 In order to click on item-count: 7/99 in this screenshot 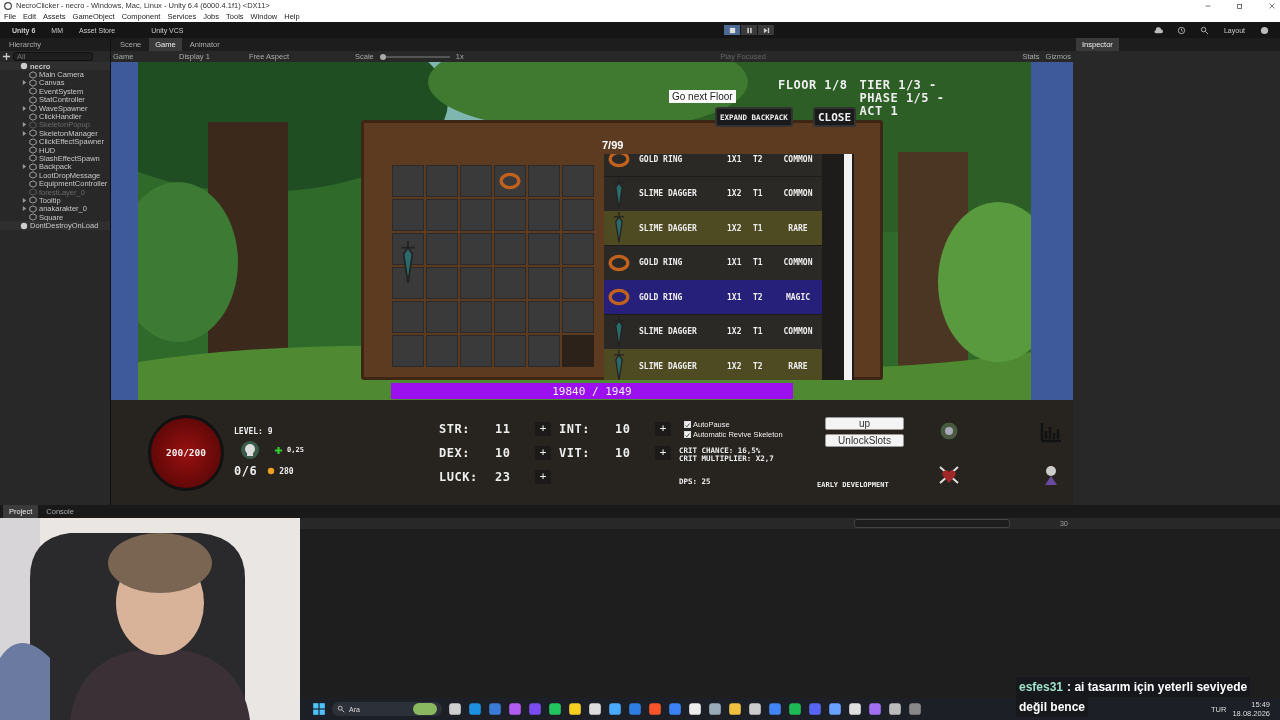, I will do `click(613, 145)`.